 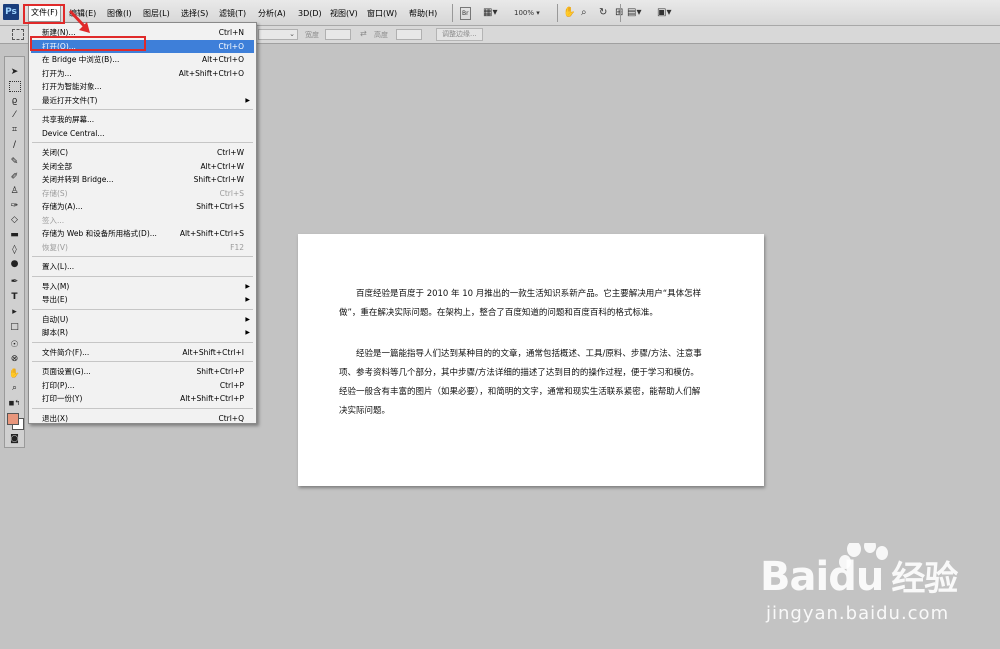 What do you see at coordinates (14, 220) in the screenshot?
I see `eraser-tool-icon: ◇` at bounding box center [14, 220].